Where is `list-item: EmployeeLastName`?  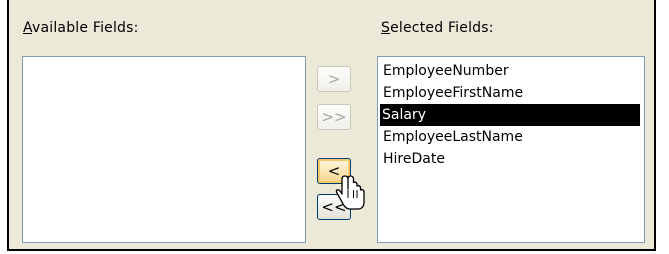
list-item: EmployeeLastName is located at coordinates (454, 137).